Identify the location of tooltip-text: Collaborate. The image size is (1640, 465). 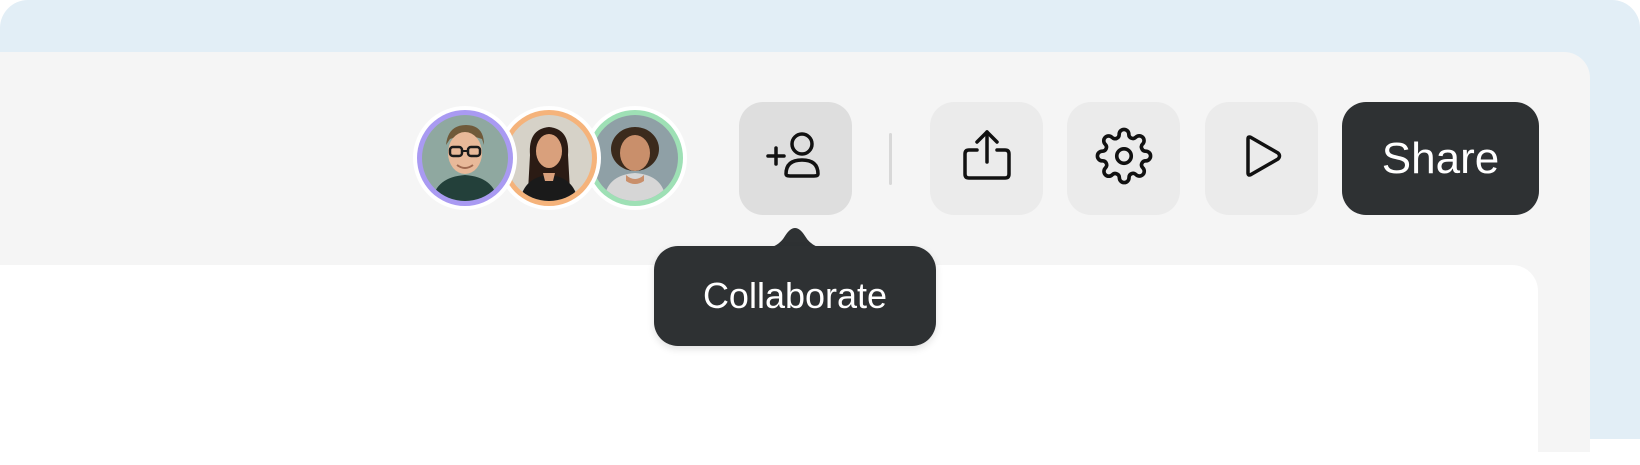
(795, 295).